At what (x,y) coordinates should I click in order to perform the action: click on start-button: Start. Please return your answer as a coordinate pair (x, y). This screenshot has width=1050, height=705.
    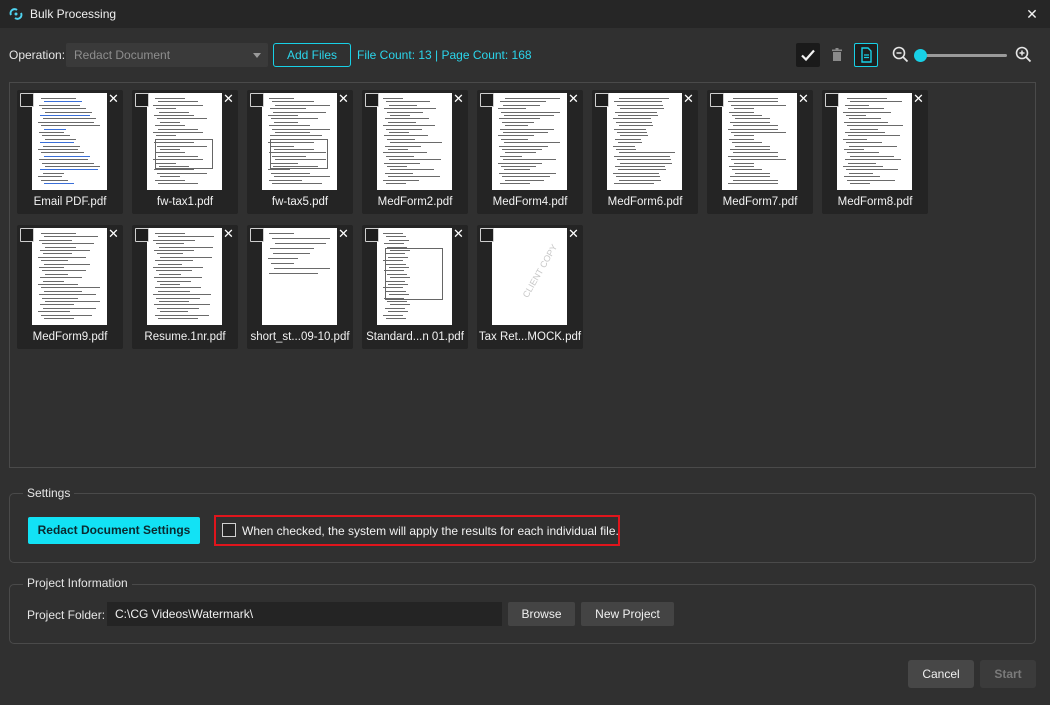
    Looking at the image, I should click on (1008, 674).